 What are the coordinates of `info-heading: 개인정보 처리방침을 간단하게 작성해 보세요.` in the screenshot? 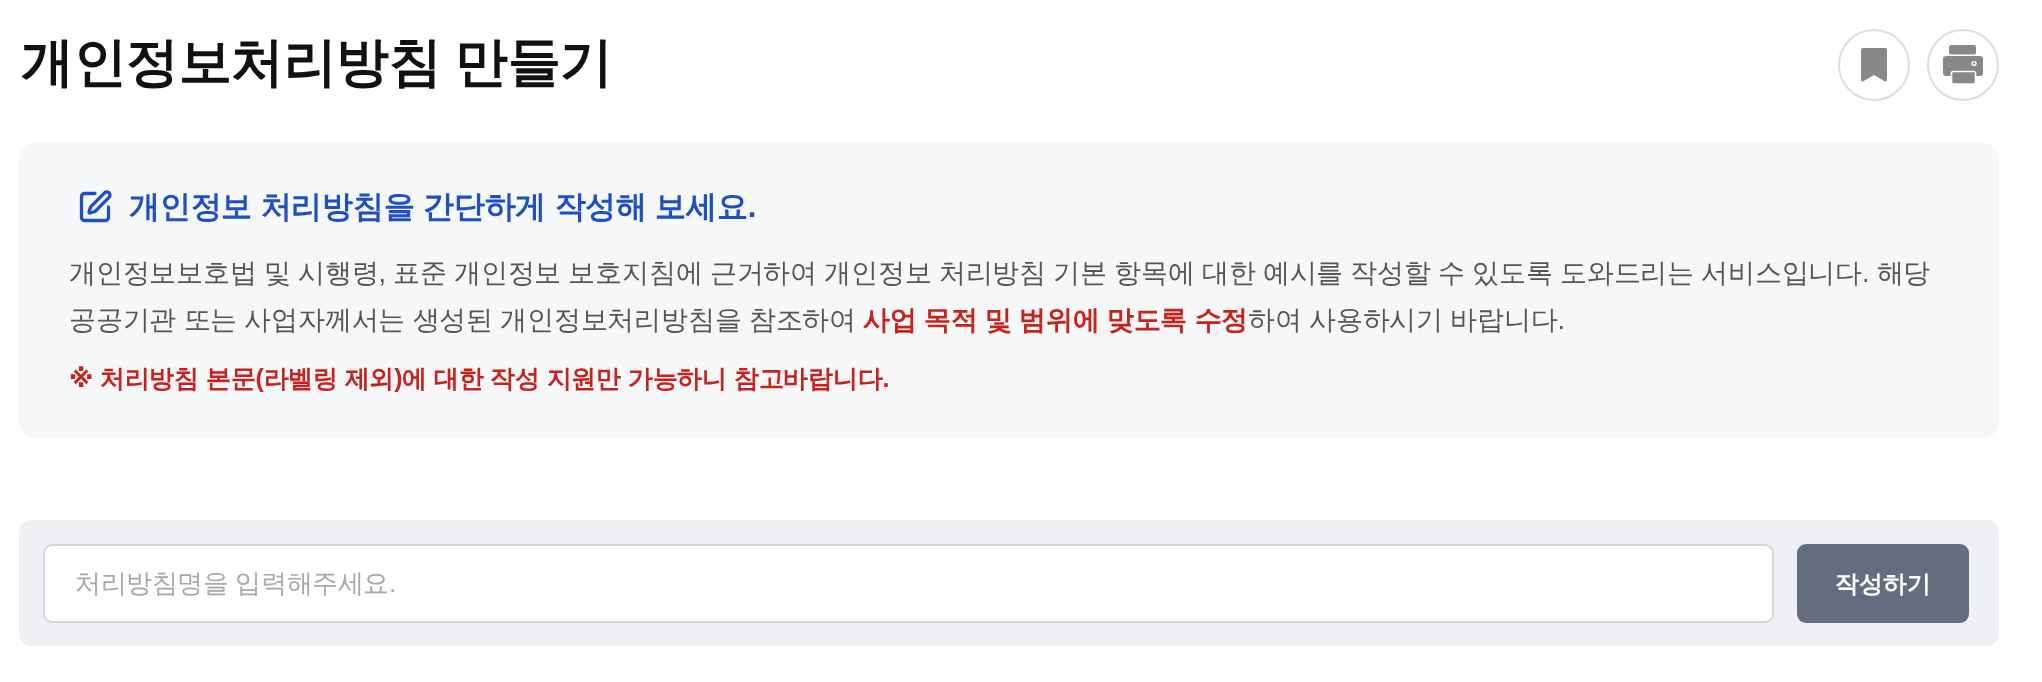 It's located at (443, 207).